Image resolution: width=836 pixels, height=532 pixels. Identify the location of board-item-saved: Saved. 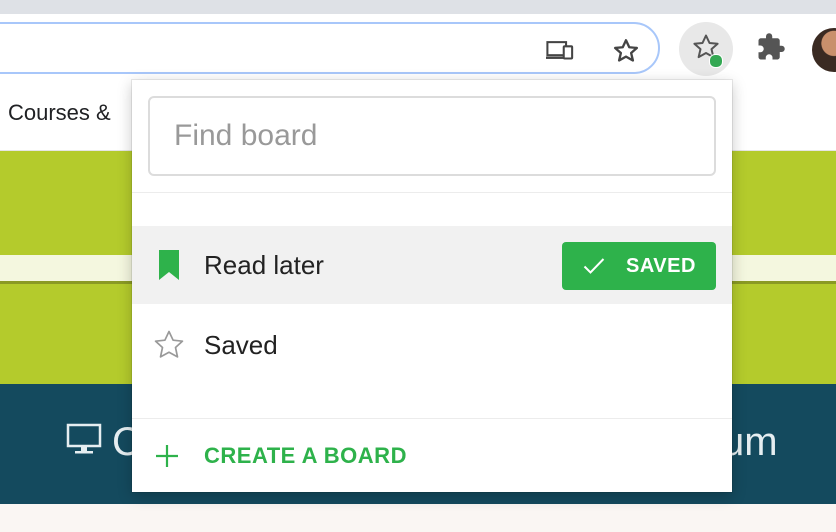
(432, 345).